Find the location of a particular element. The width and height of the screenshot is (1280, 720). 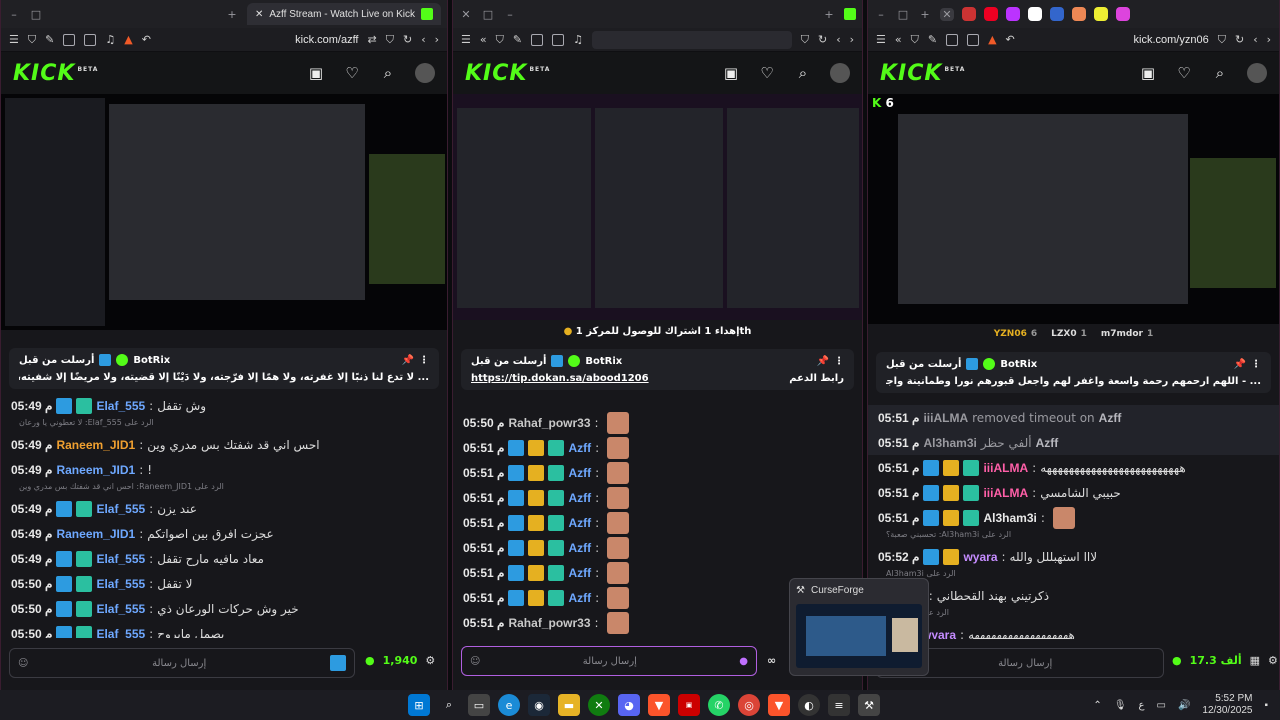

browse-icon: ▣ is located at coordinates (316, 73).